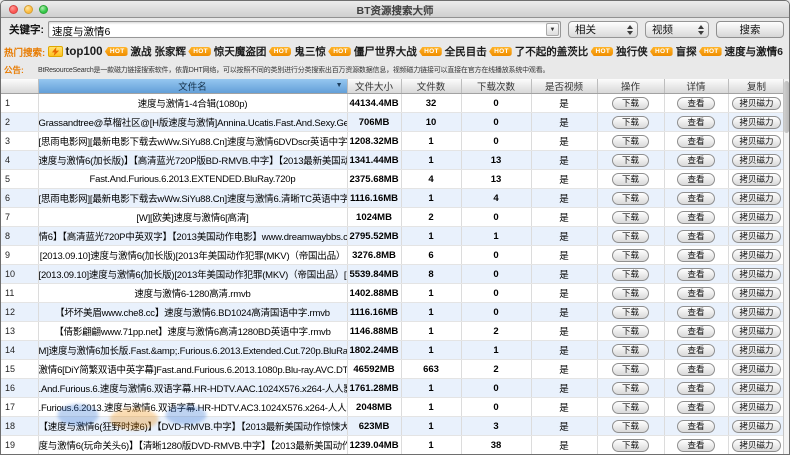 Image resolution: width=790 pixels, height=455 pixels. Describe the element at coordinates (750, 29) in the screenshot. I see `search-button: 搜索` at that location.